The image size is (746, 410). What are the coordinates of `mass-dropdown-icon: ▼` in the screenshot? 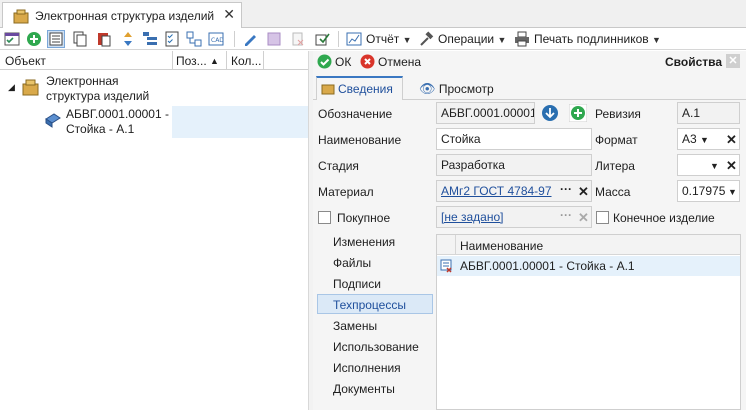 It's located at (732, 192).